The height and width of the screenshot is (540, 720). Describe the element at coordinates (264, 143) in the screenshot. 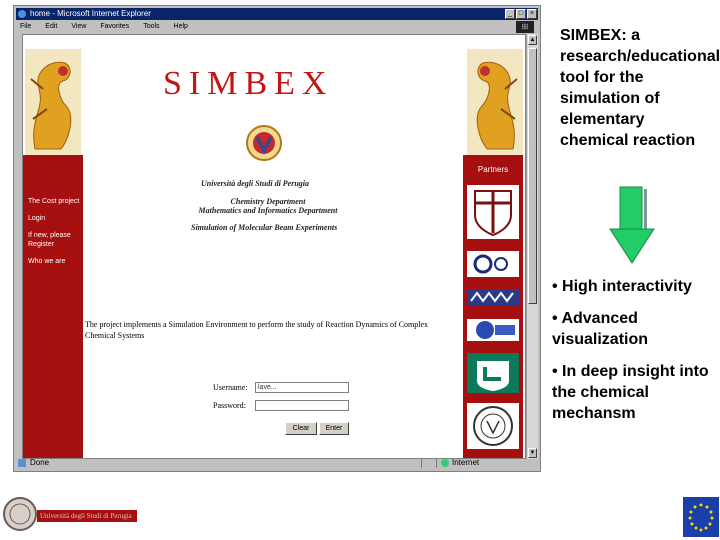

I see `university-seal-icon` at that location.